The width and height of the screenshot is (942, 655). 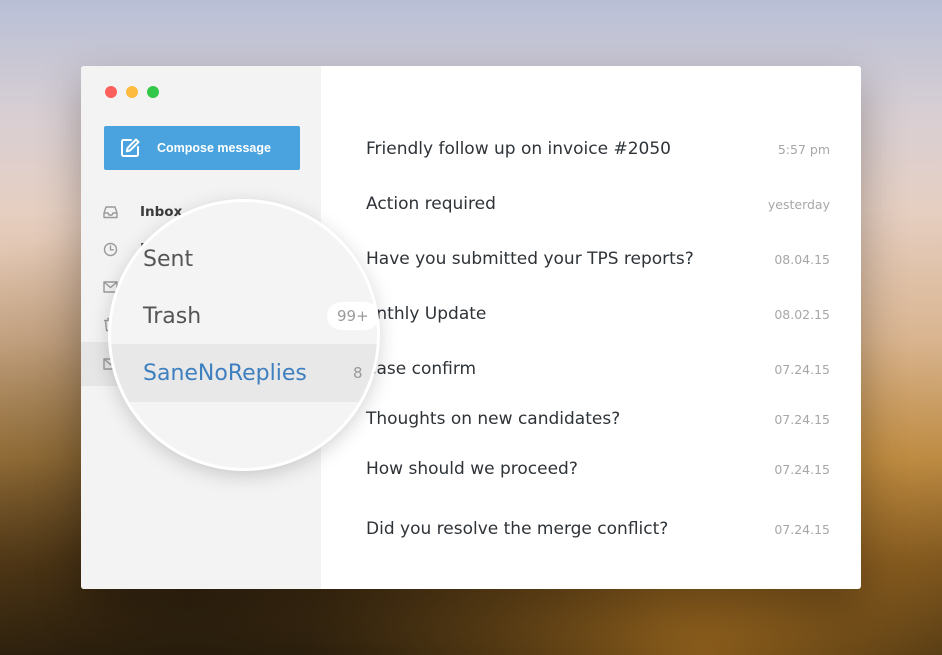 What do you see at coordinates (472, 469) in the screenshot?
I see `message-subject: How should we proceed?` at bounding box center [472, 469].